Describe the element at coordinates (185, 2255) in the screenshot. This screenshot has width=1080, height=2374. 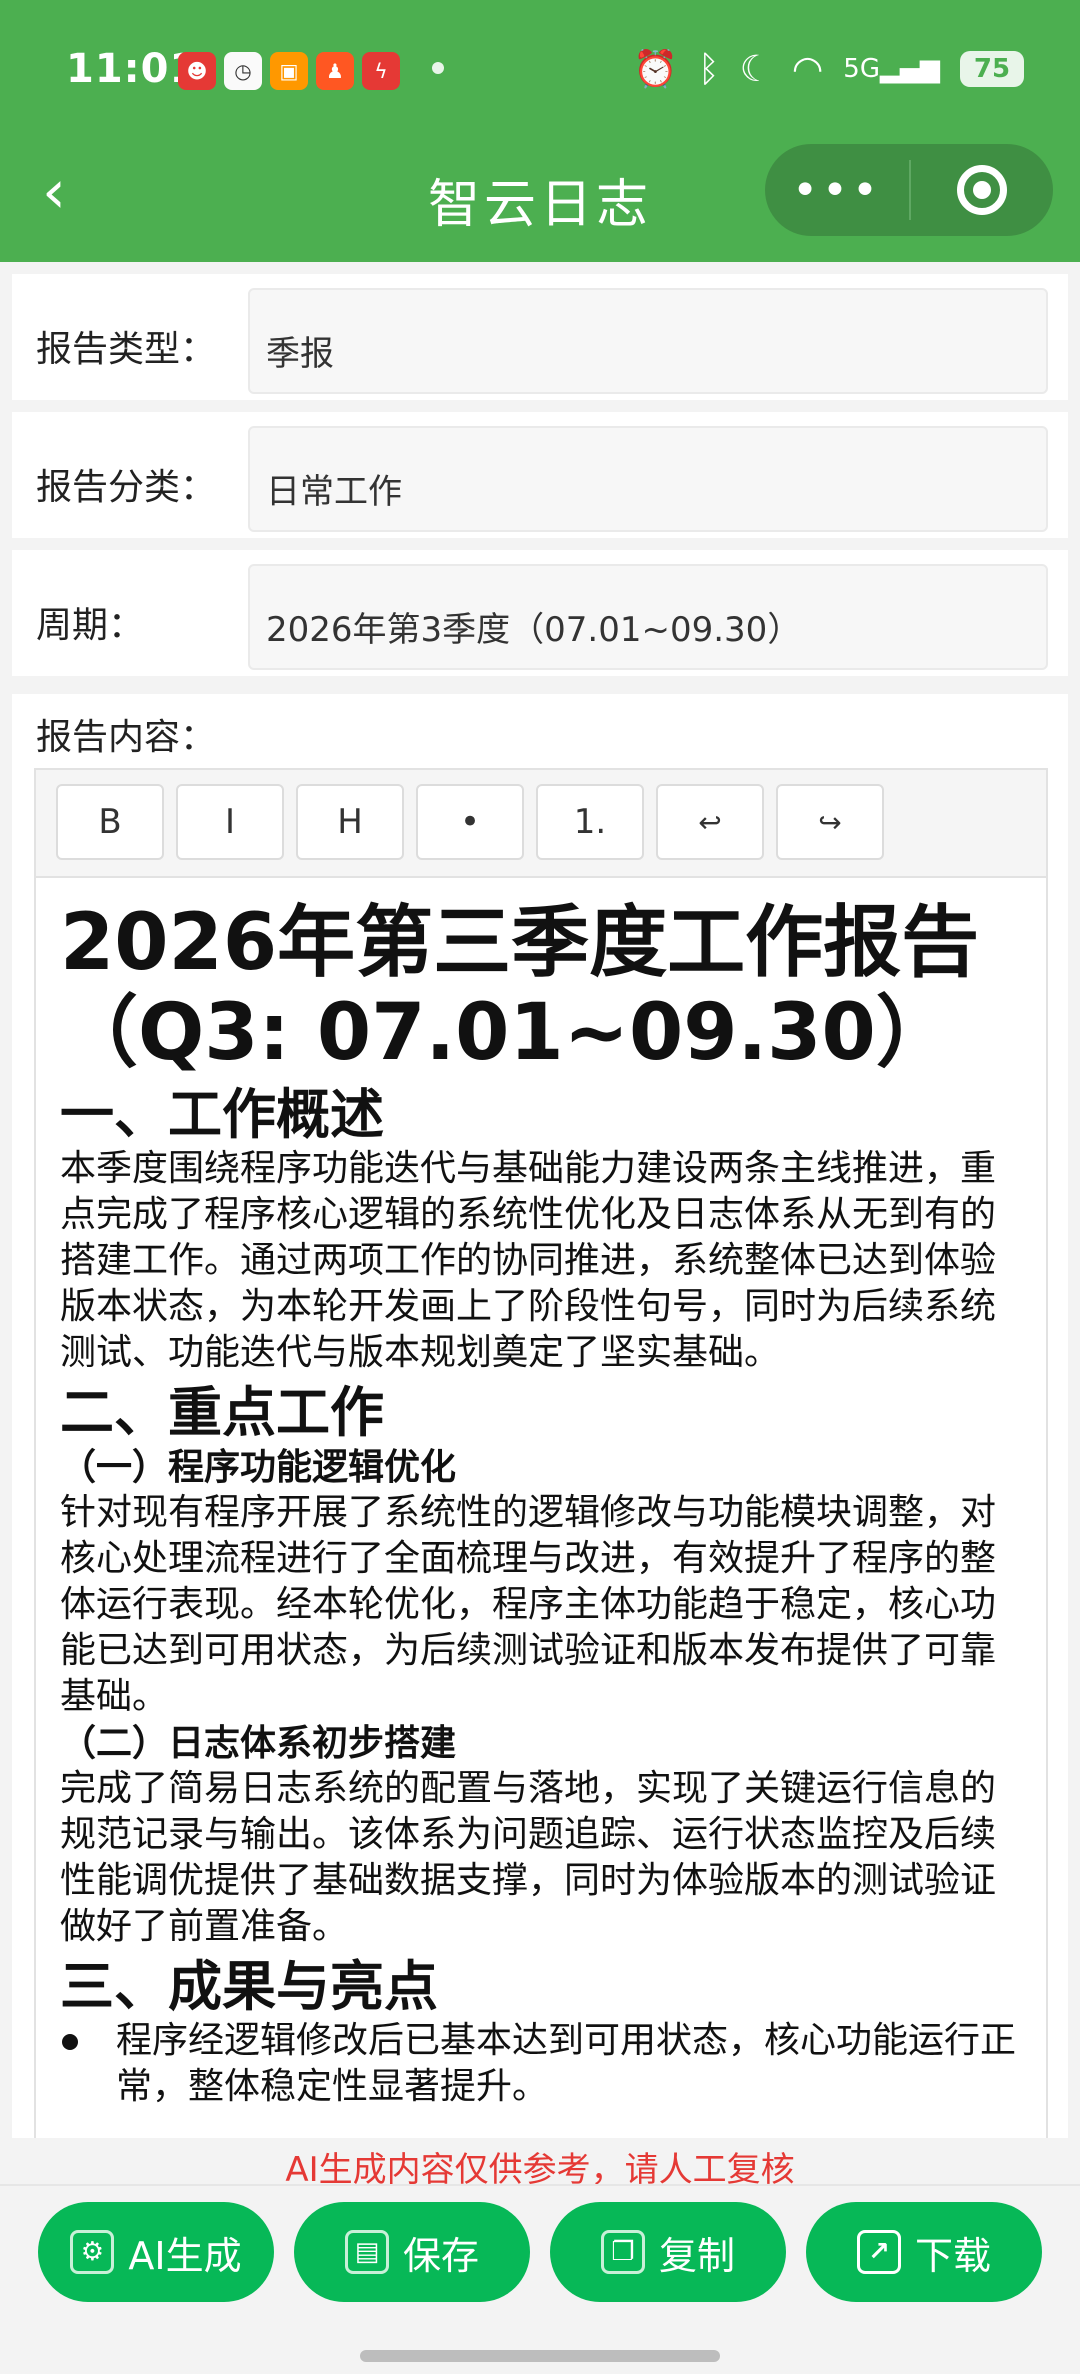
I see `ai-generate-label: AI生成` at that location.